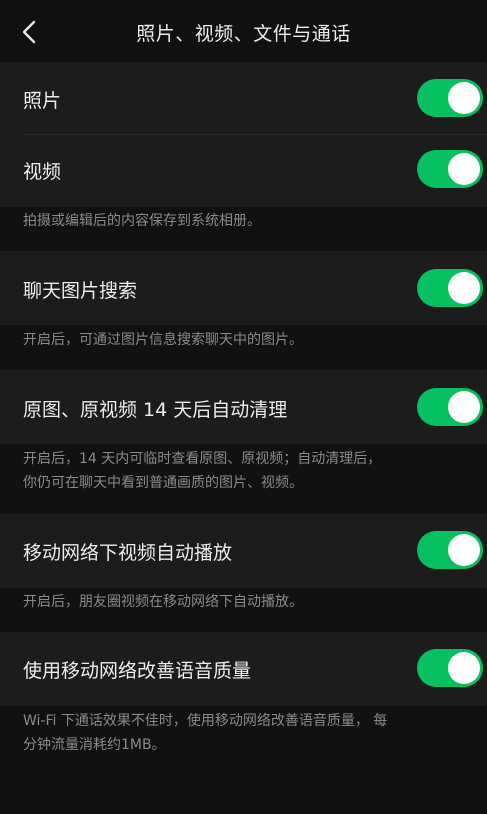  I want to click on auto-clean-toggle, so click(450, 407).